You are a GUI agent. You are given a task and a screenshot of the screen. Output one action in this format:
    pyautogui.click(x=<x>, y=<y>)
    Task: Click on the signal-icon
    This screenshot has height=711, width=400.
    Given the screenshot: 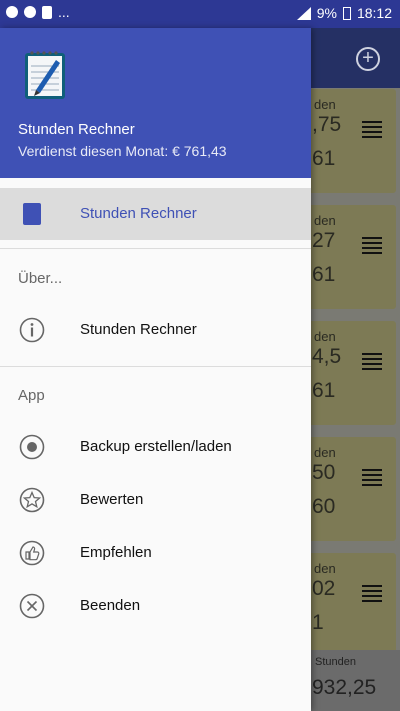 What is the action you would take?
    pyautogui.click(x=303, y=13)
    